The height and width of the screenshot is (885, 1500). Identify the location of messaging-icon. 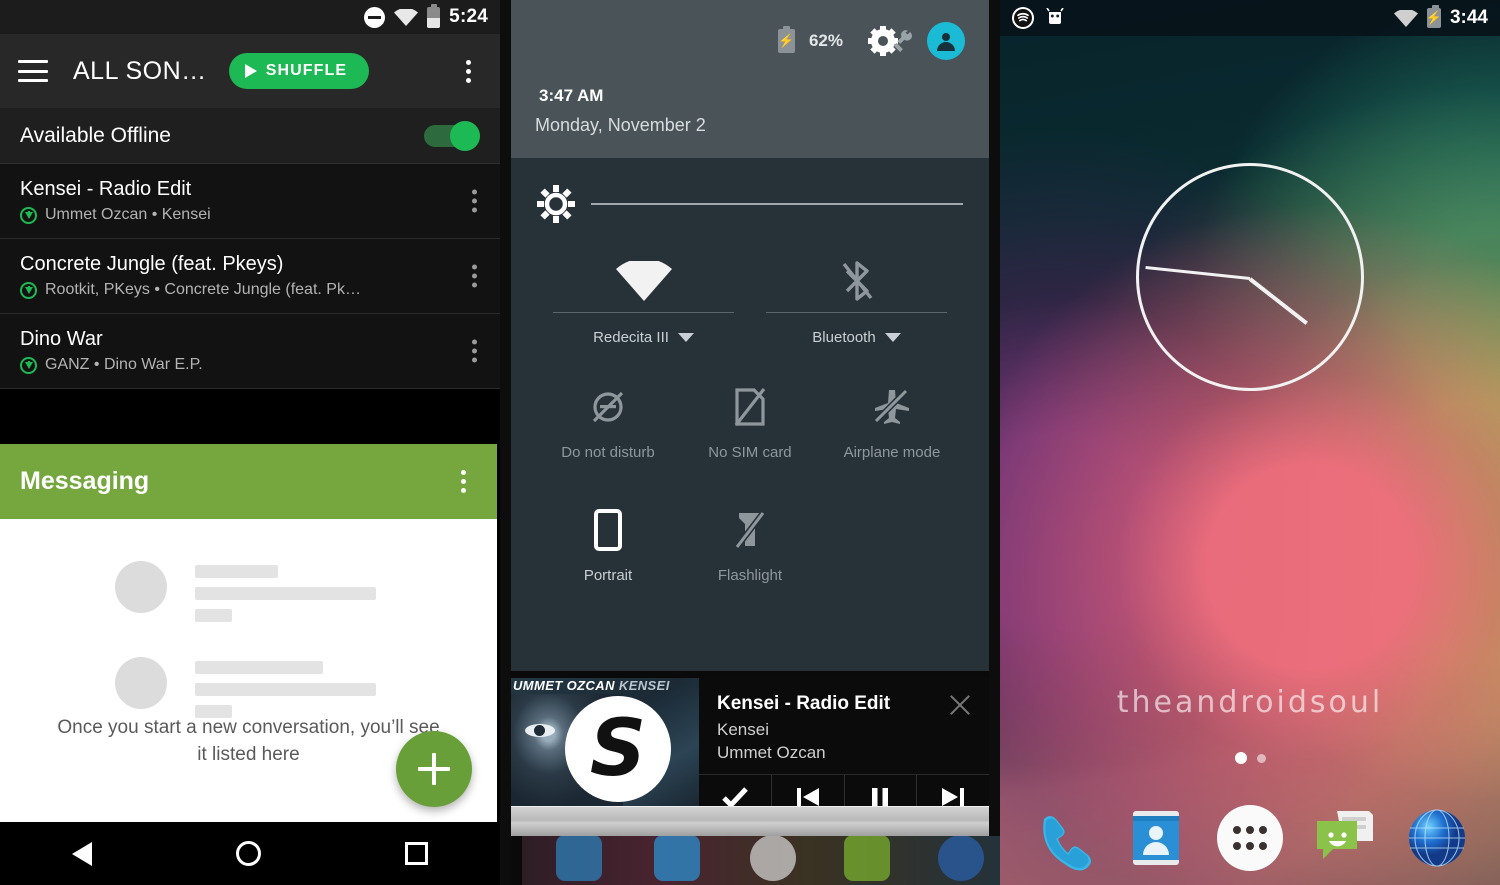
(1344, 838).